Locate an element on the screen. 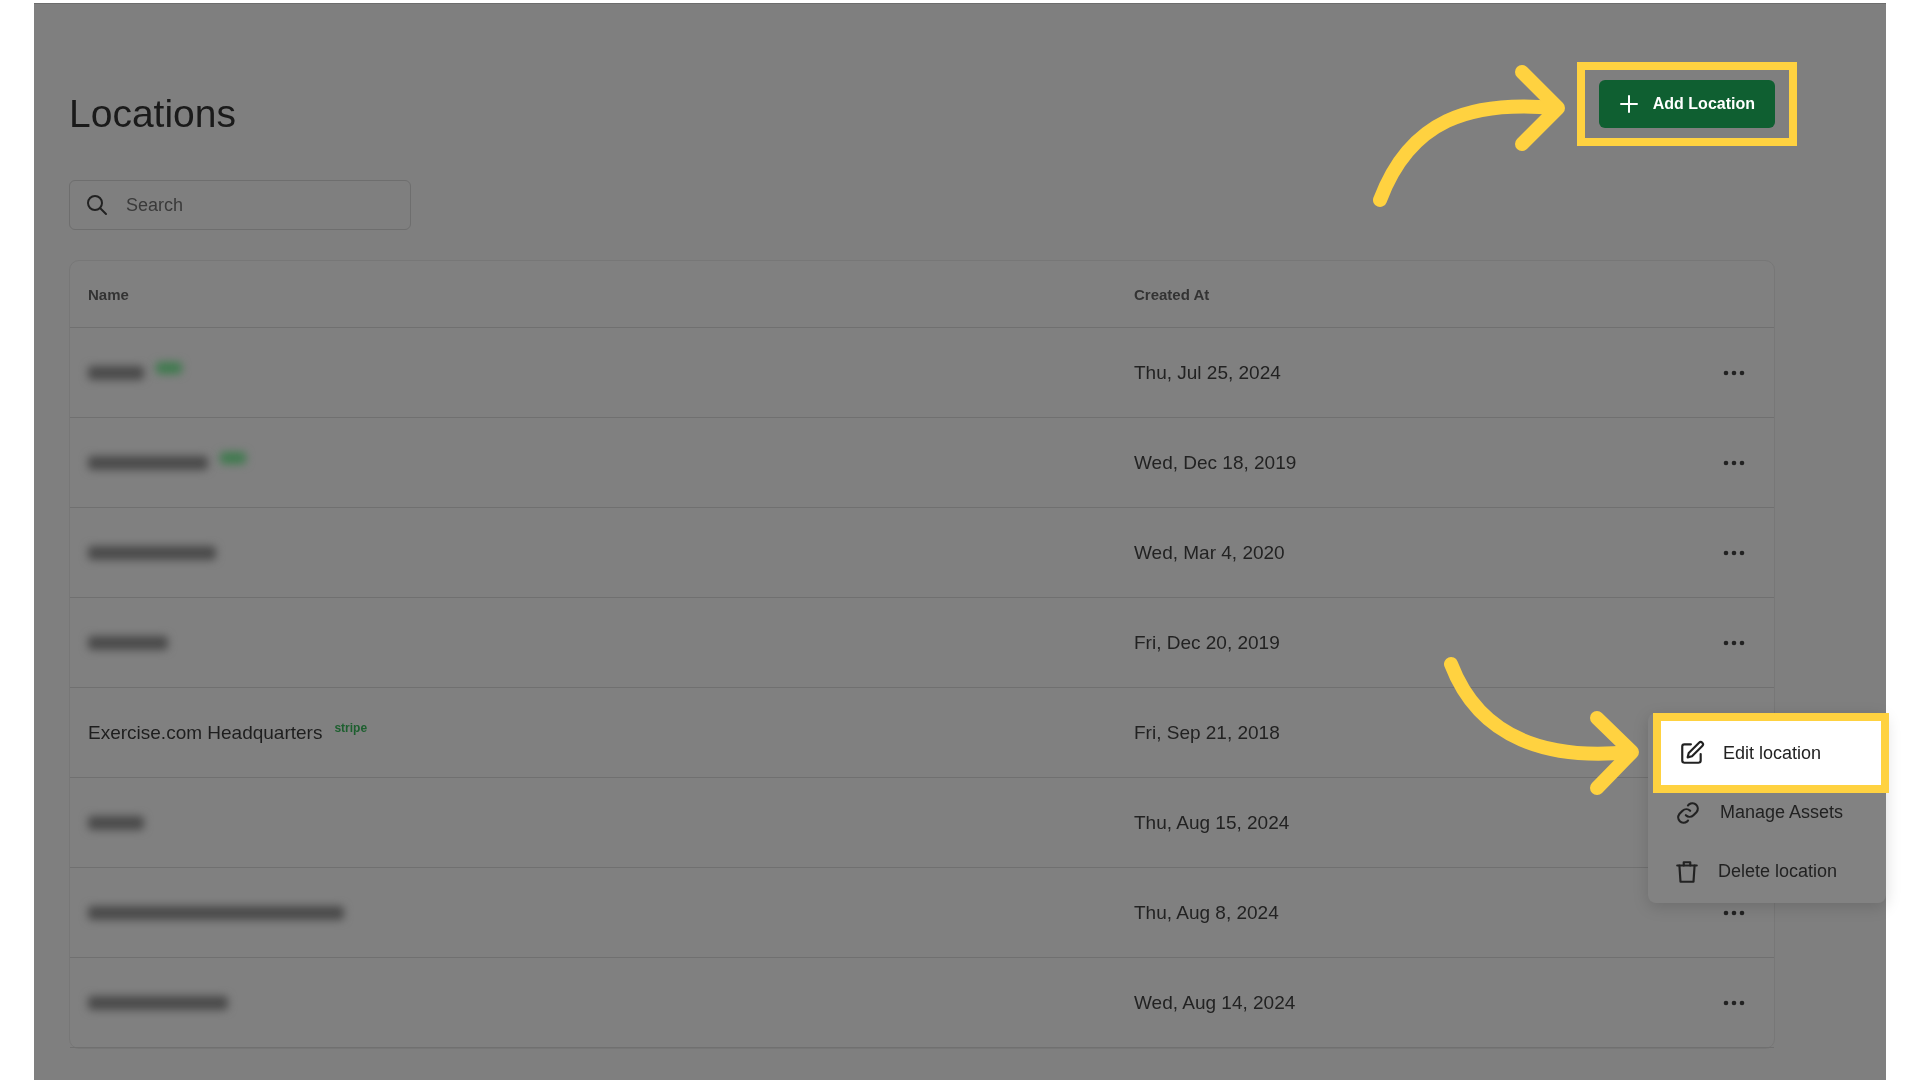 Image resolution: width=1920 pixels, height=1080 pixels. menu-item: Delete location is located at coordinates (1767, 871).